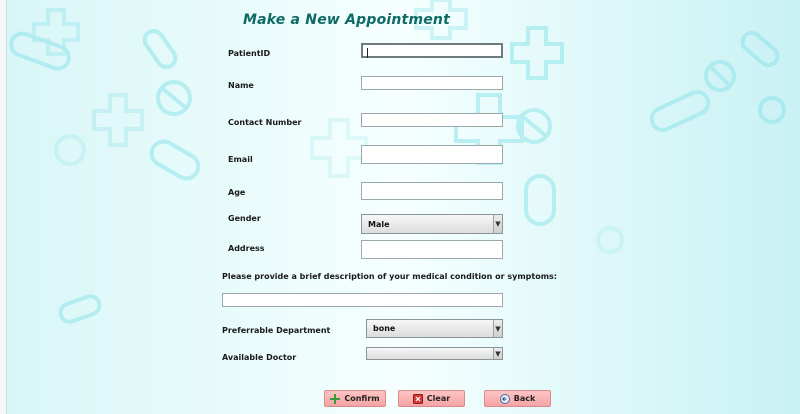  What do you see at coordinates (3, 207) in the screenshot?
I see `window-edge` at bounding box center [3, 207].